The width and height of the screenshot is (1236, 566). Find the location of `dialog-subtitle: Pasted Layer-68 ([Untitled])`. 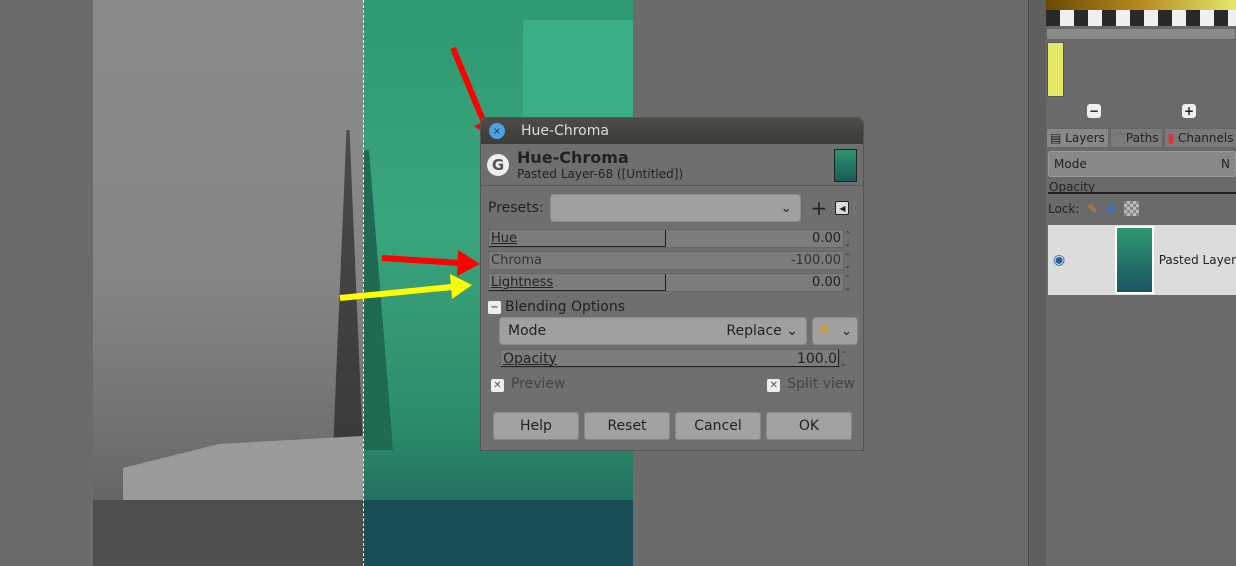

dialog-subtitle: Pasted Layer-68 ([Untitled]) is located at coordinates (600, 174).